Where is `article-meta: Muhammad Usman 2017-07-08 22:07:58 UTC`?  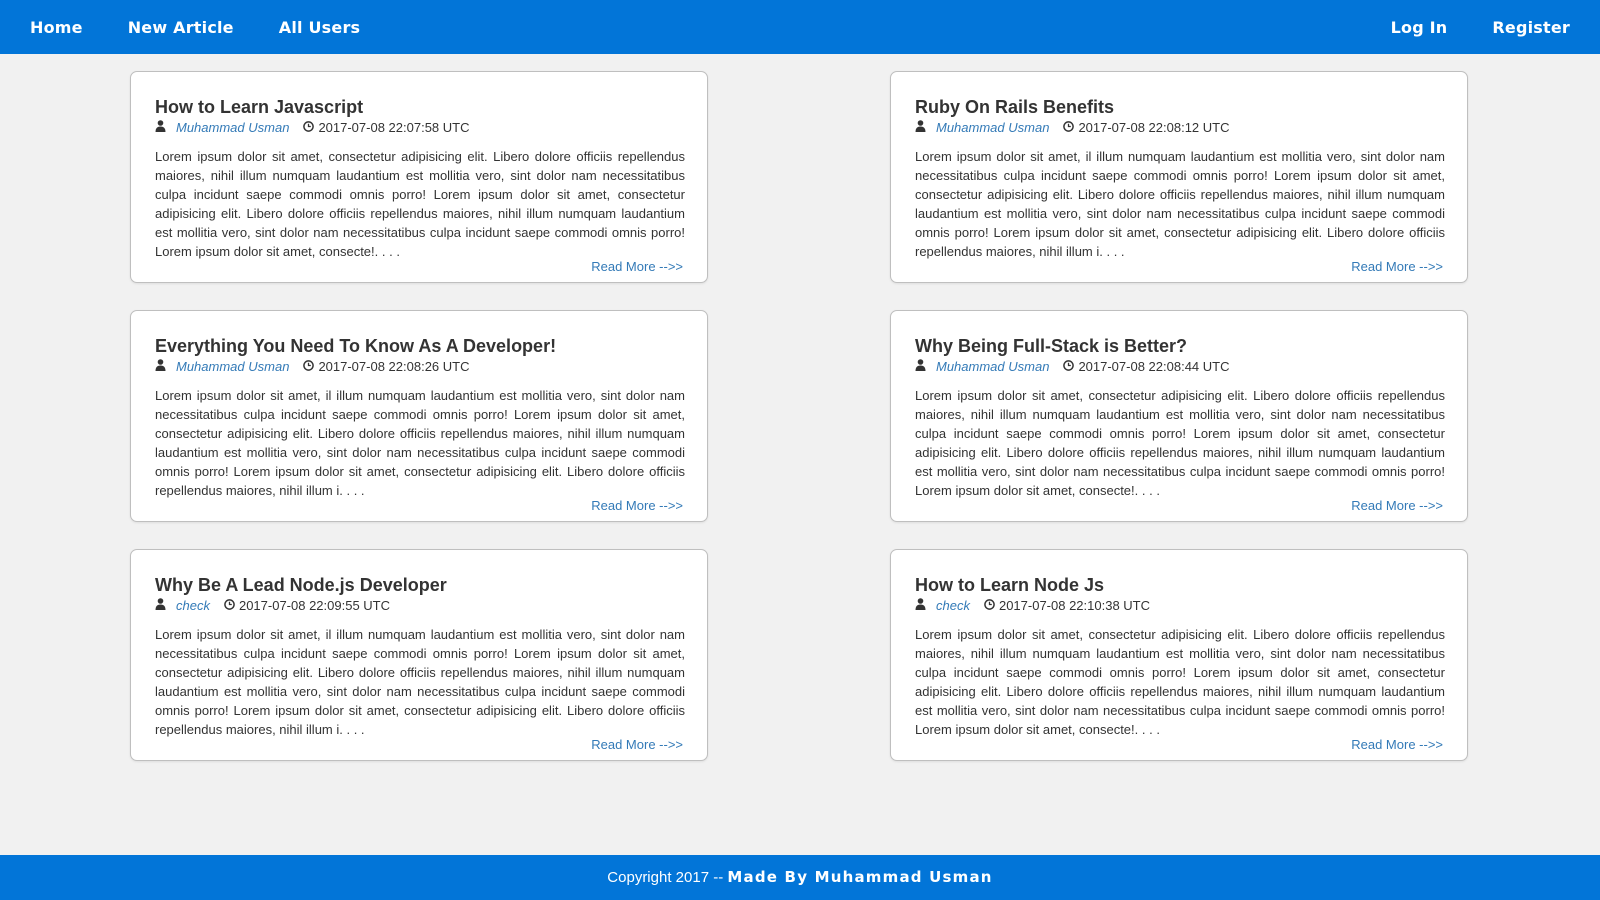 article-meta: Muhammad Usman 2017-07-08 22:07:58 UTC is located at coordinates (420, 128).